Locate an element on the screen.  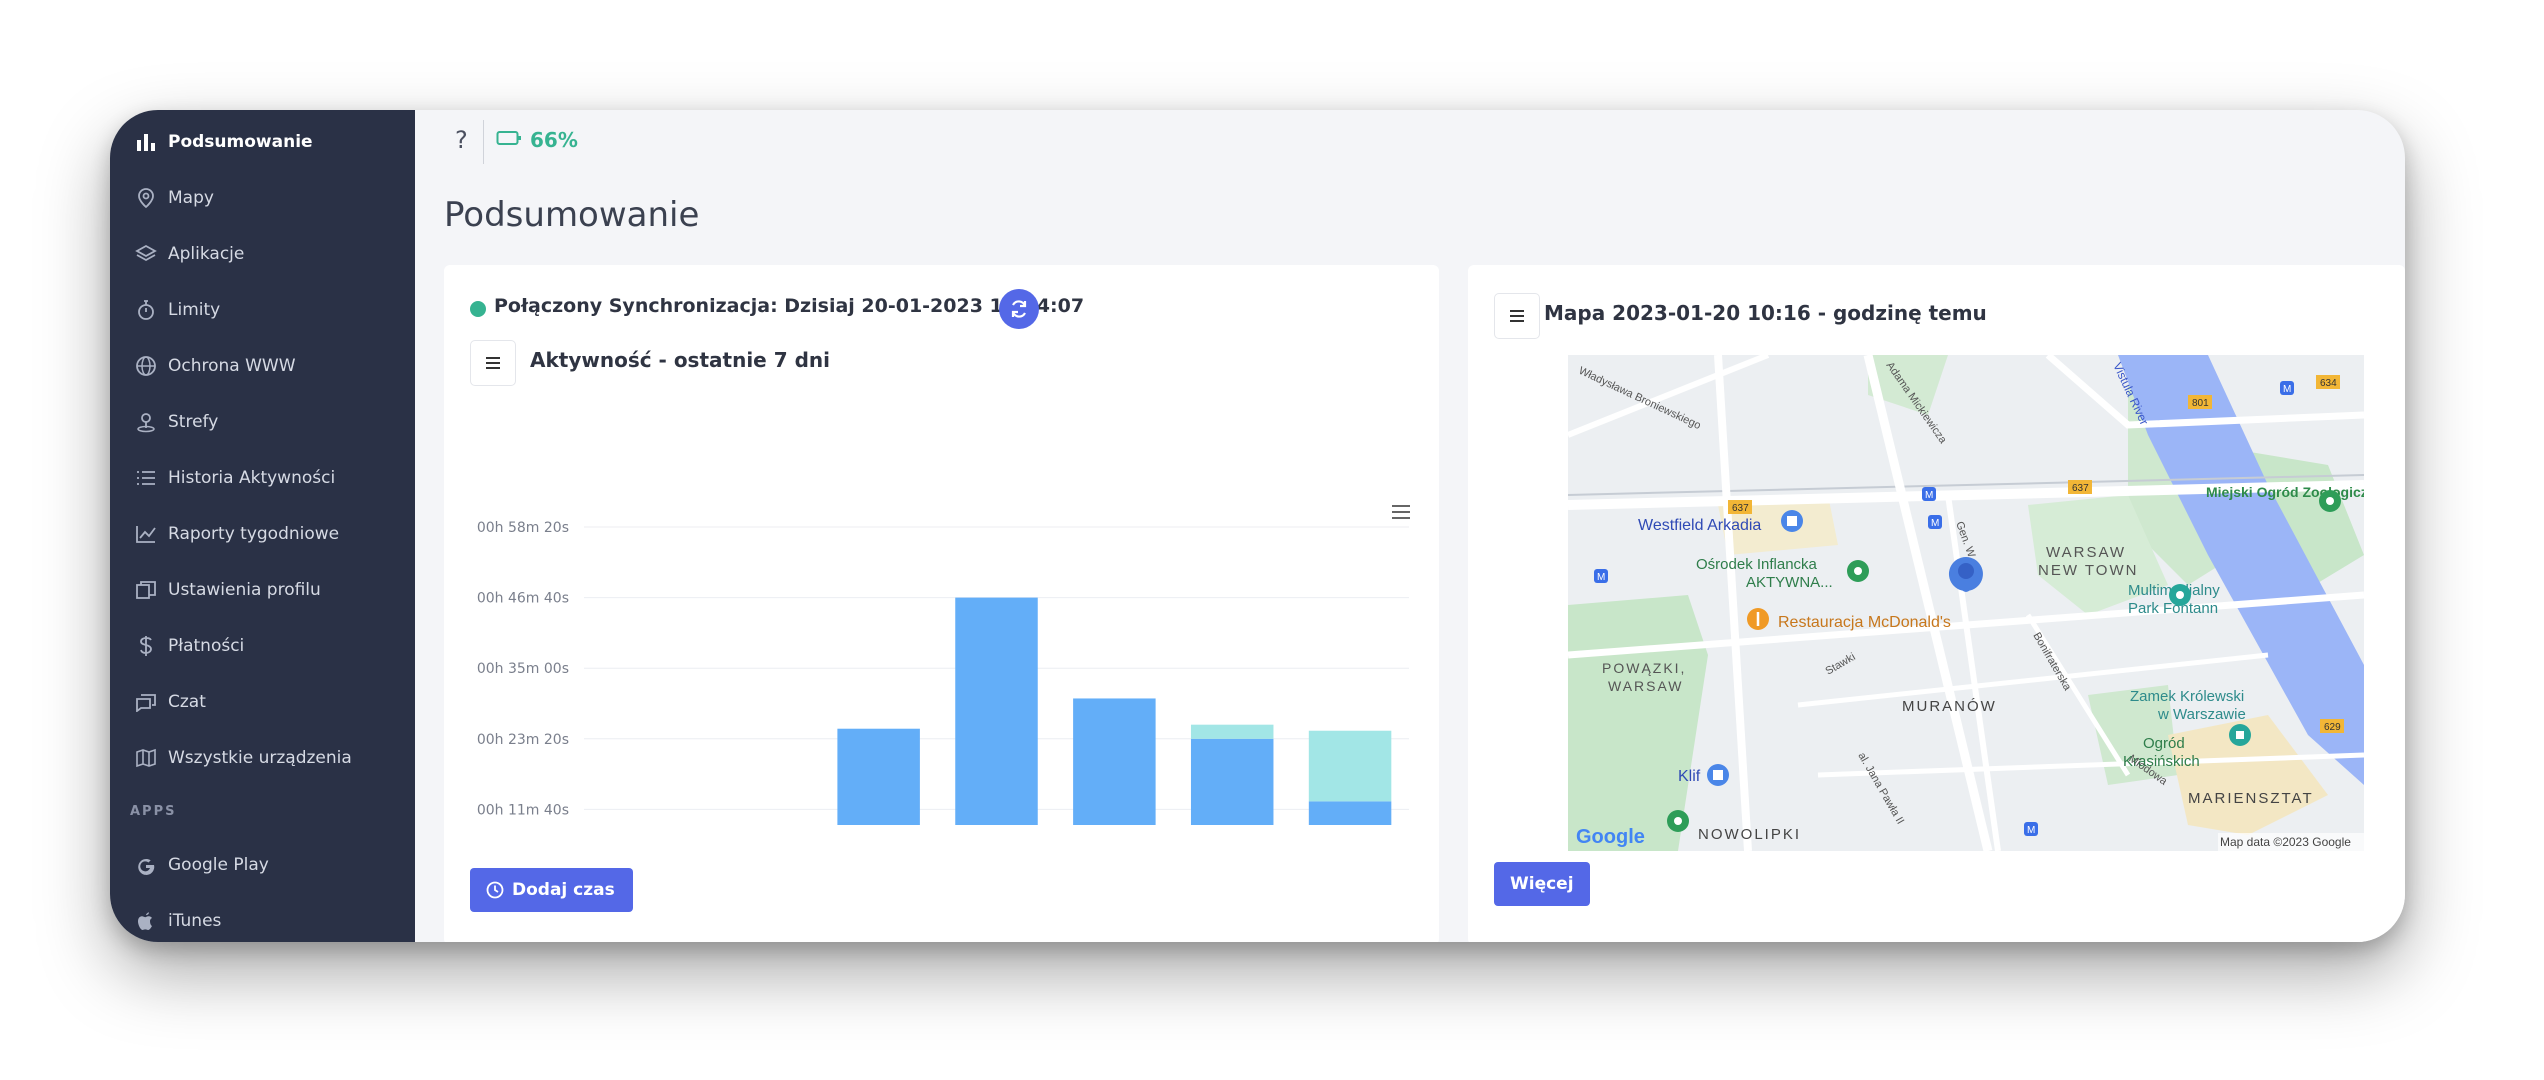
map-attribution: Map data ©2023 Google is located at coordinates (2285, 842).